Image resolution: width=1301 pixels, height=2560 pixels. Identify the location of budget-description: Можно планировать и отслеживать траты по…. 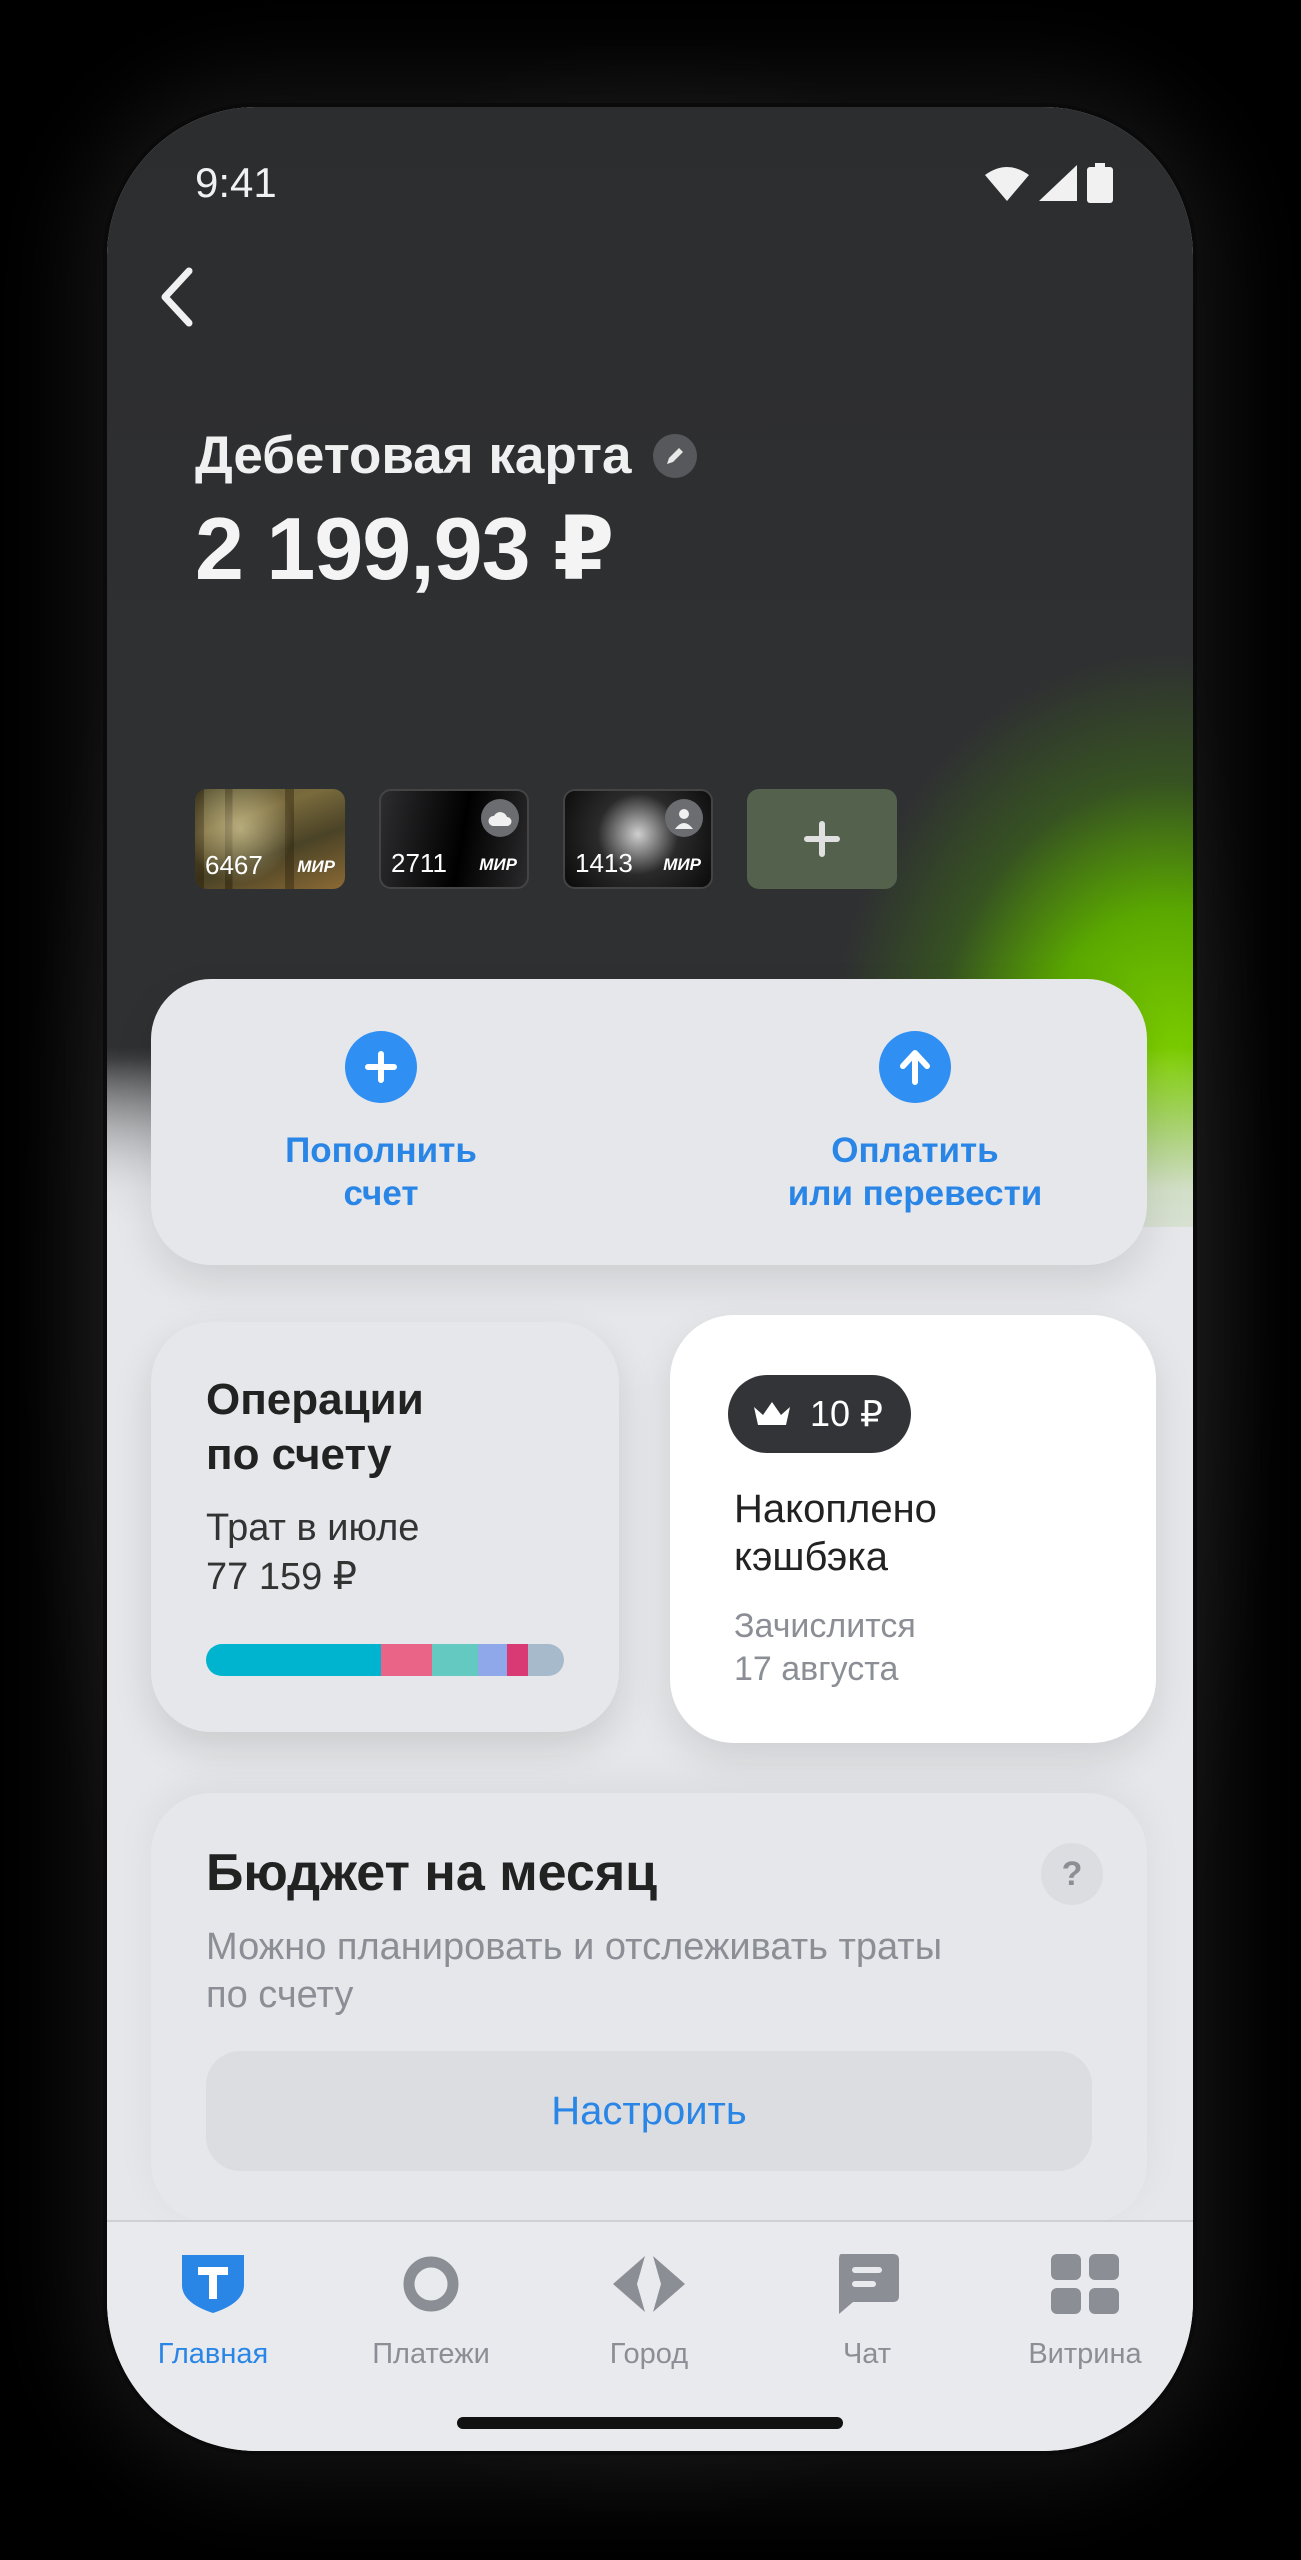
(574, 1971).